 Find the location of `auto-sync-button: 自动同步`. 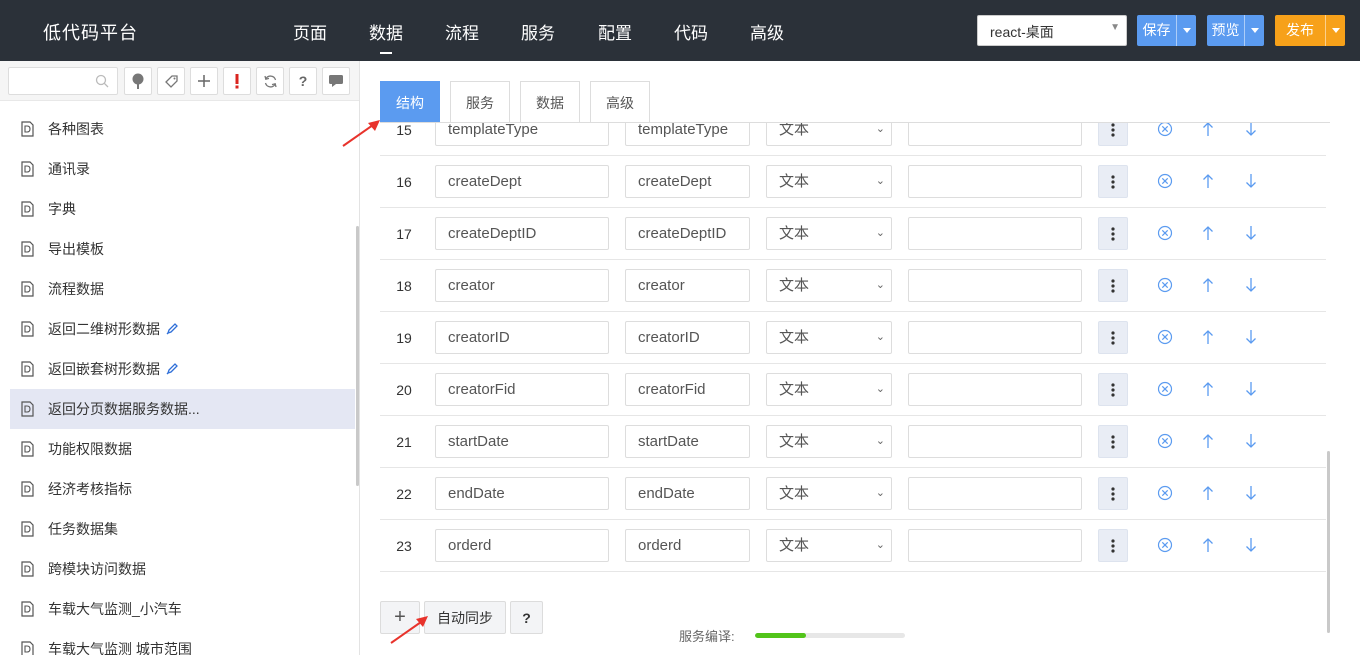

auto-sync-button: 自动同步 is located at coordinates (465, 617).